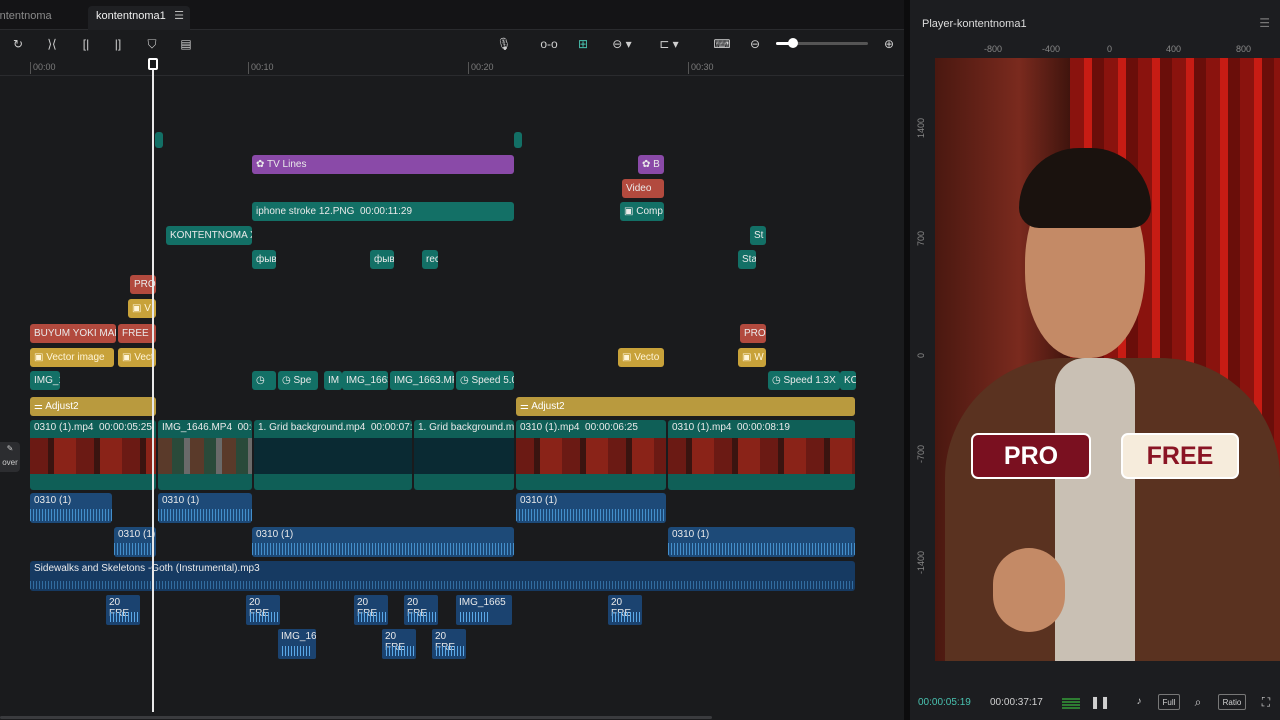 The width and height of the screenshot is (1280, 720). What do you see at coordinates (356, 717) in the screenshot?
I see `scrollbar-thumb` at bounding box center [356, 717].